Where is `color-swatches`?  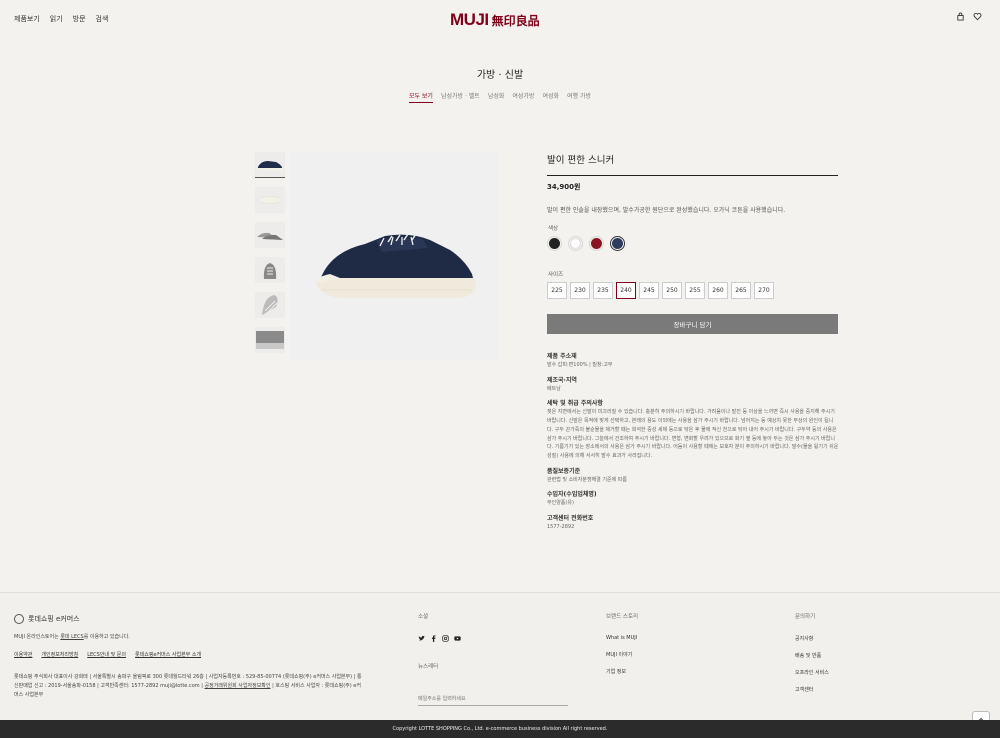
color-swatches is located at coordinates (586, 243).